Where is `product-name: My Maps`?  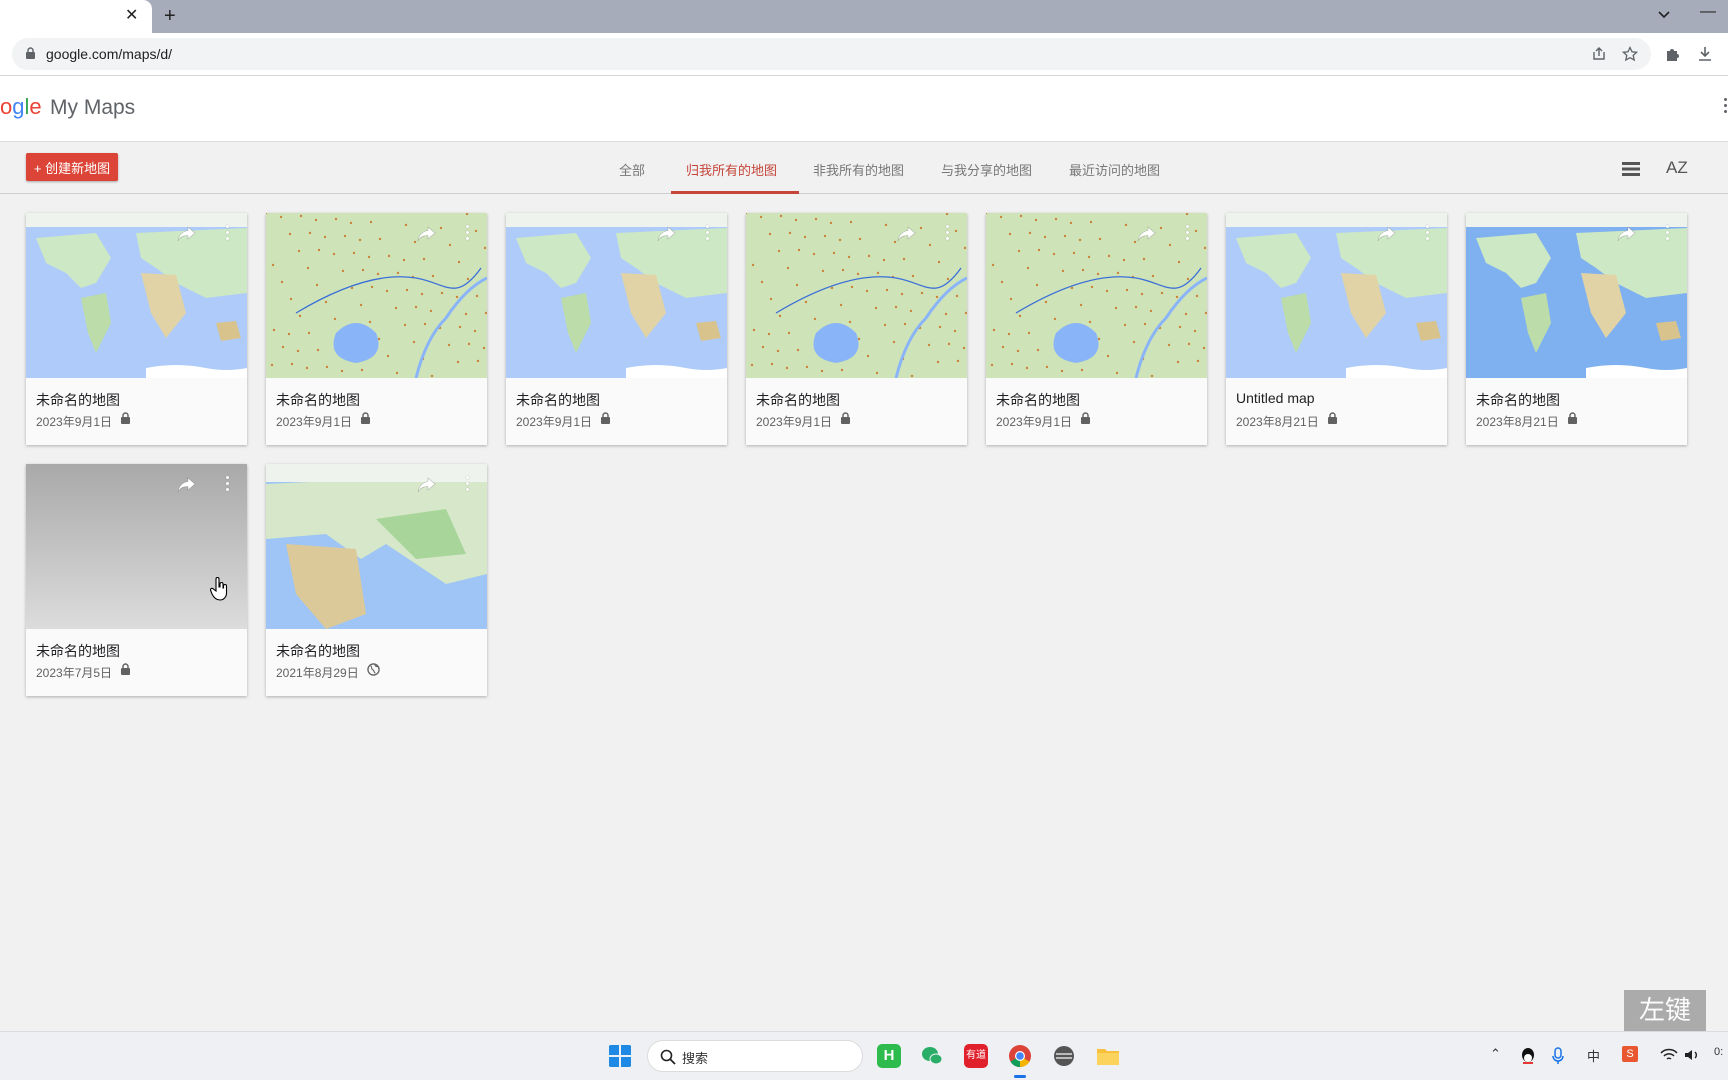
product-name: My Maps is located at coordinates (93, 107).